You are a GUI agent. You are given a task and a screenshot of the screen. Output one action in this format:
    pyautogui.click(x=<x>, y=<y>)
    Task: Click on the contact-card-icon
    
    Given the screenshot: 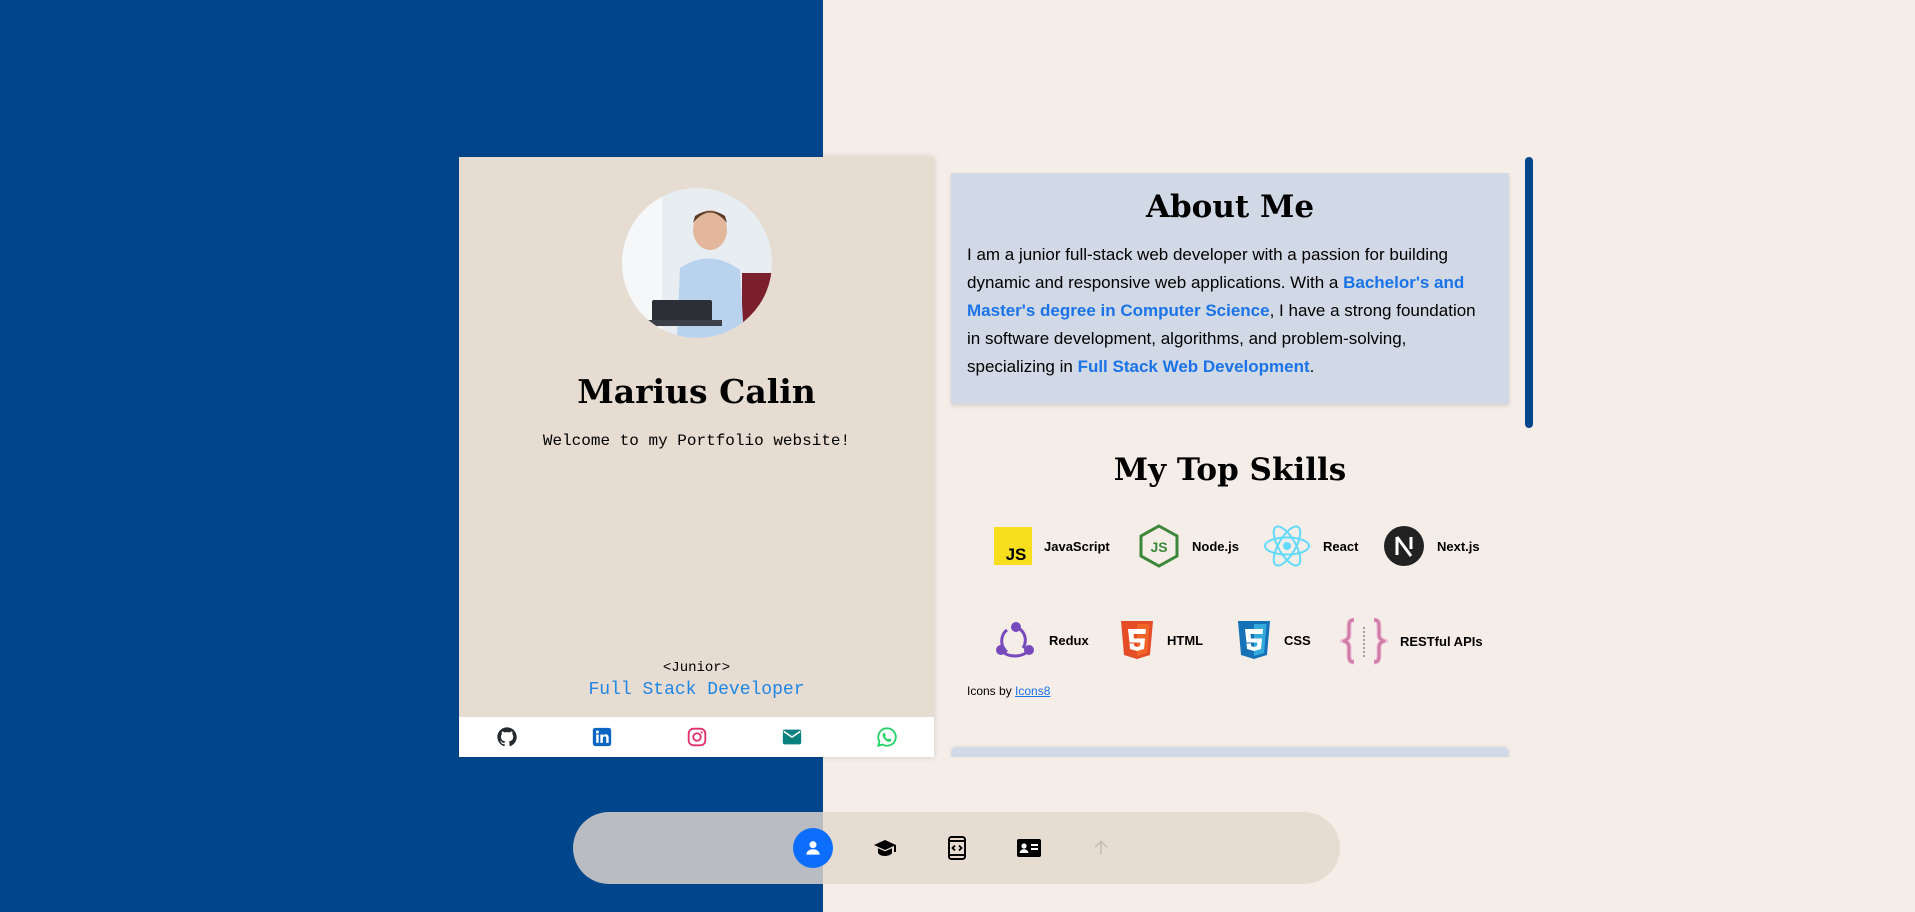 What is the action you would take?
    pyautogui.click(x=1029, y=848)
    